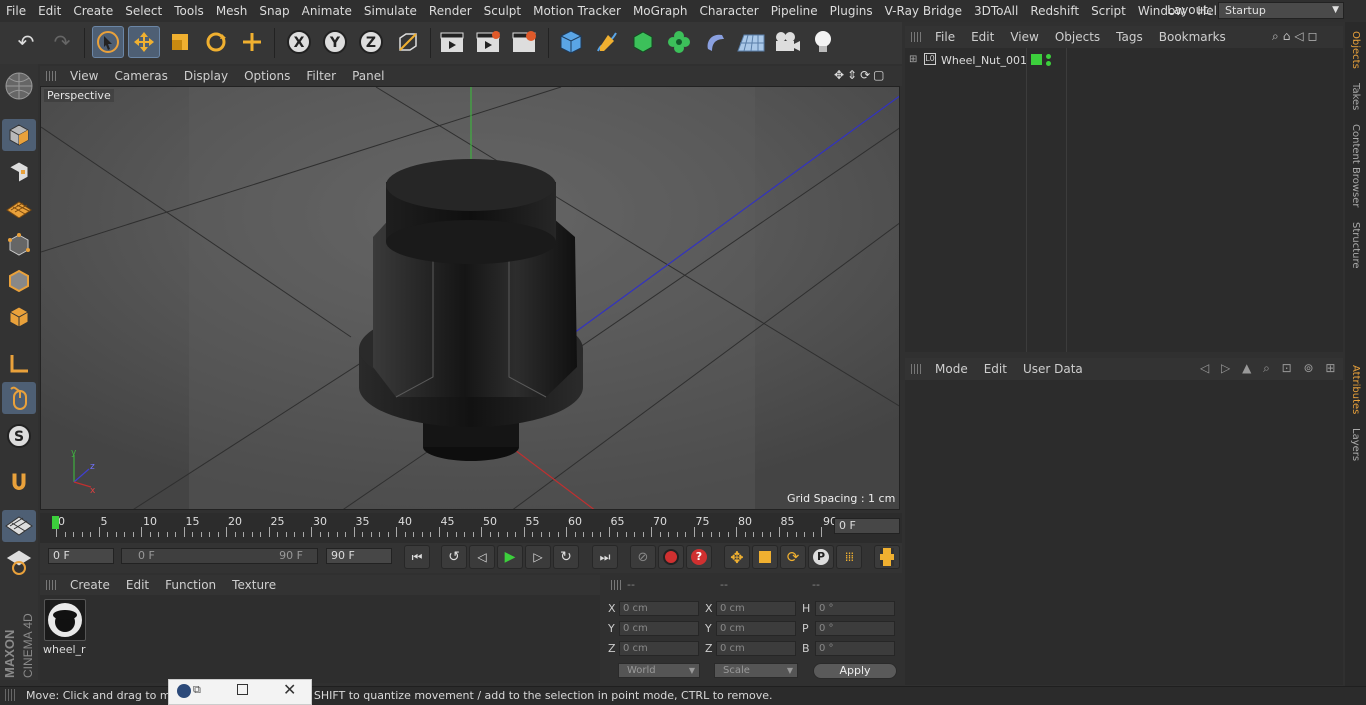 This screenshot has height=705, width=1366. What do you see at coordinates (1129, 37) in the screenshot?
I see `object-menu-tags: Tags` at bounding box center [1129, 37].